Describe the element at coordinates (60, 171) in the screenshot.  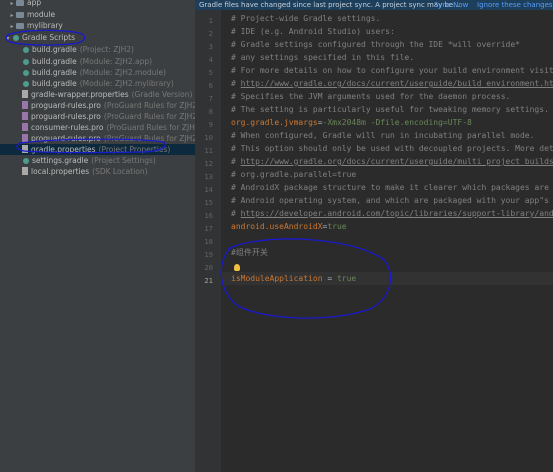
I see `tree-item-label: local.properties` at that location.